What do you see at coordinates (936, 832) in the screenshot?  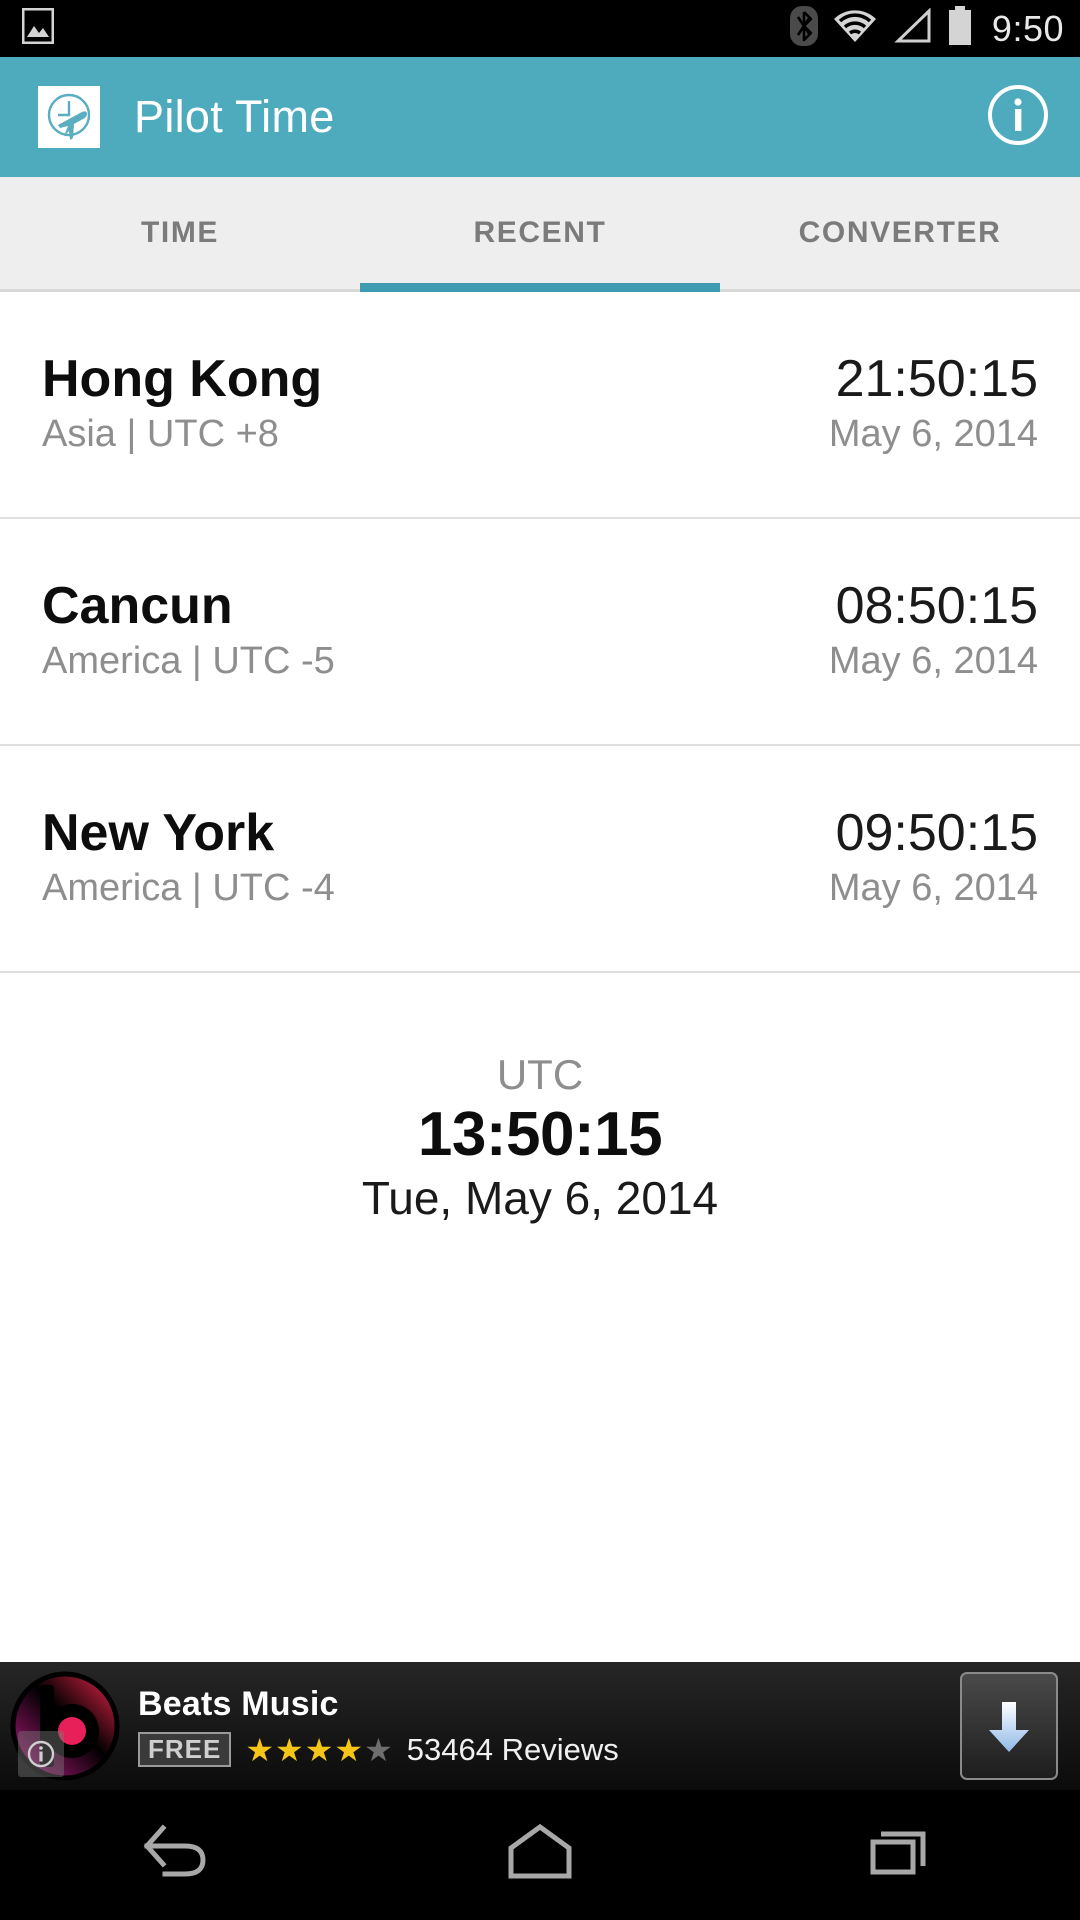 I see `local-time: 09:50:15` at bounding box center [936, 832].